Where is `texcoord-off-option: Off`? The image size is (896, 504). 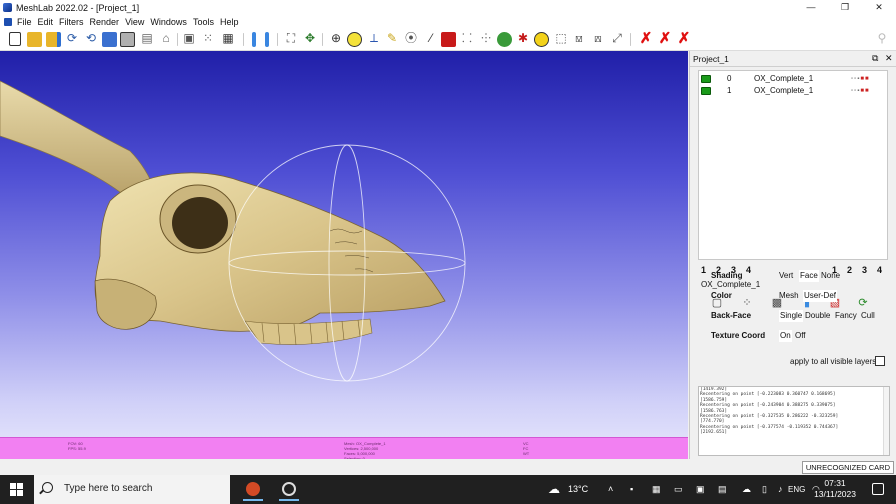
texcoord-off-option: Off is located at coordinates (800, 336).